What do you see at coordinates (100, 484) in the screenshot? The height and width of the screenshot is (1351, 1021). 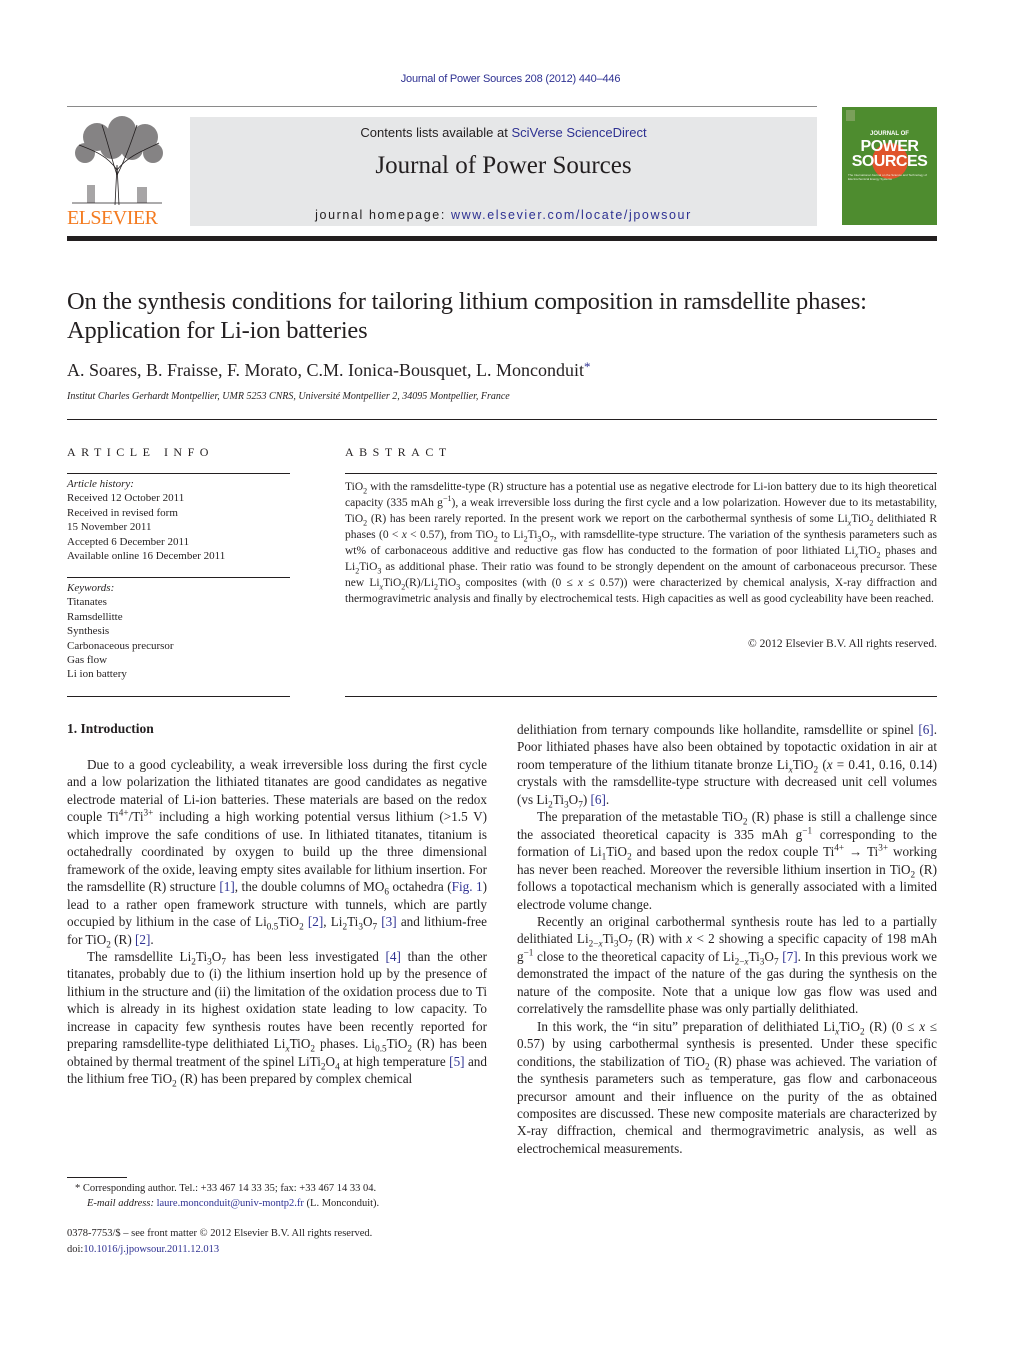 I see `history-heading: Article history:` at bounding box center [100, 484].